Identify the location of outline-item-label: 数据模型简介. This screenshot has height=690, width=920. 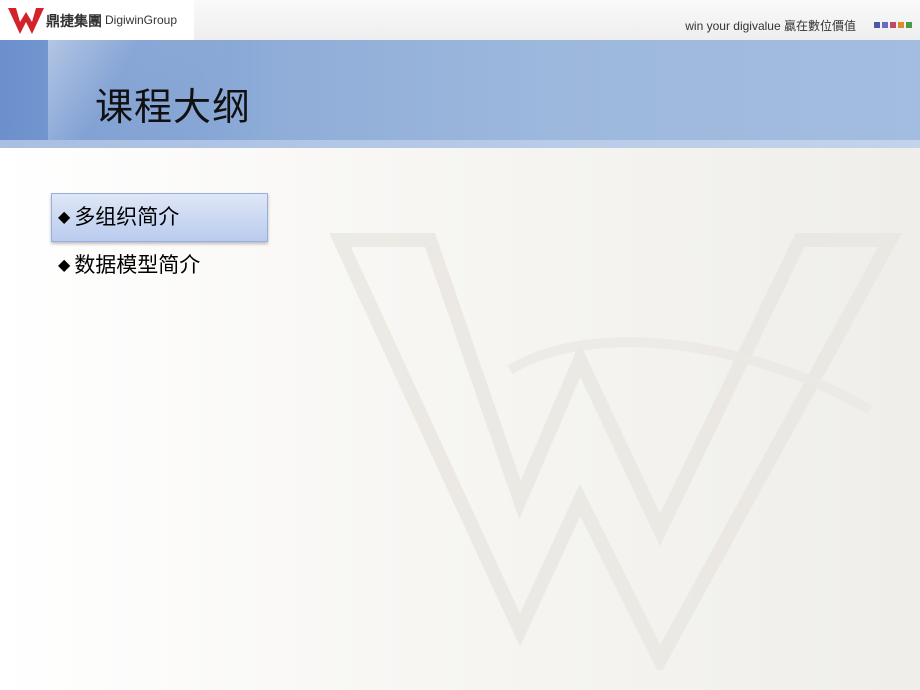
(137, 265).